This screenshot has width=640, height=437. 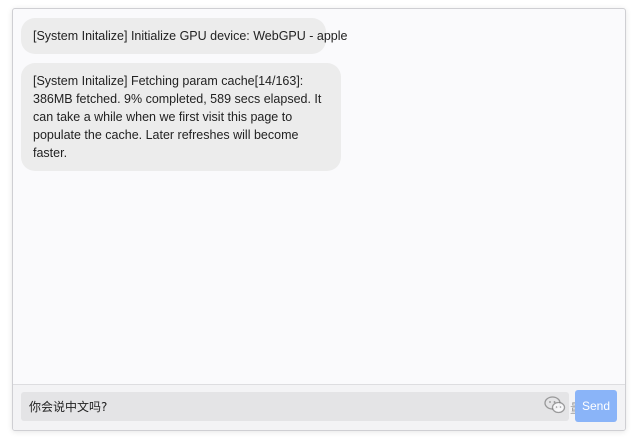 I want to click on input-bar: 量子位 Send, so click(x=319, y=407).